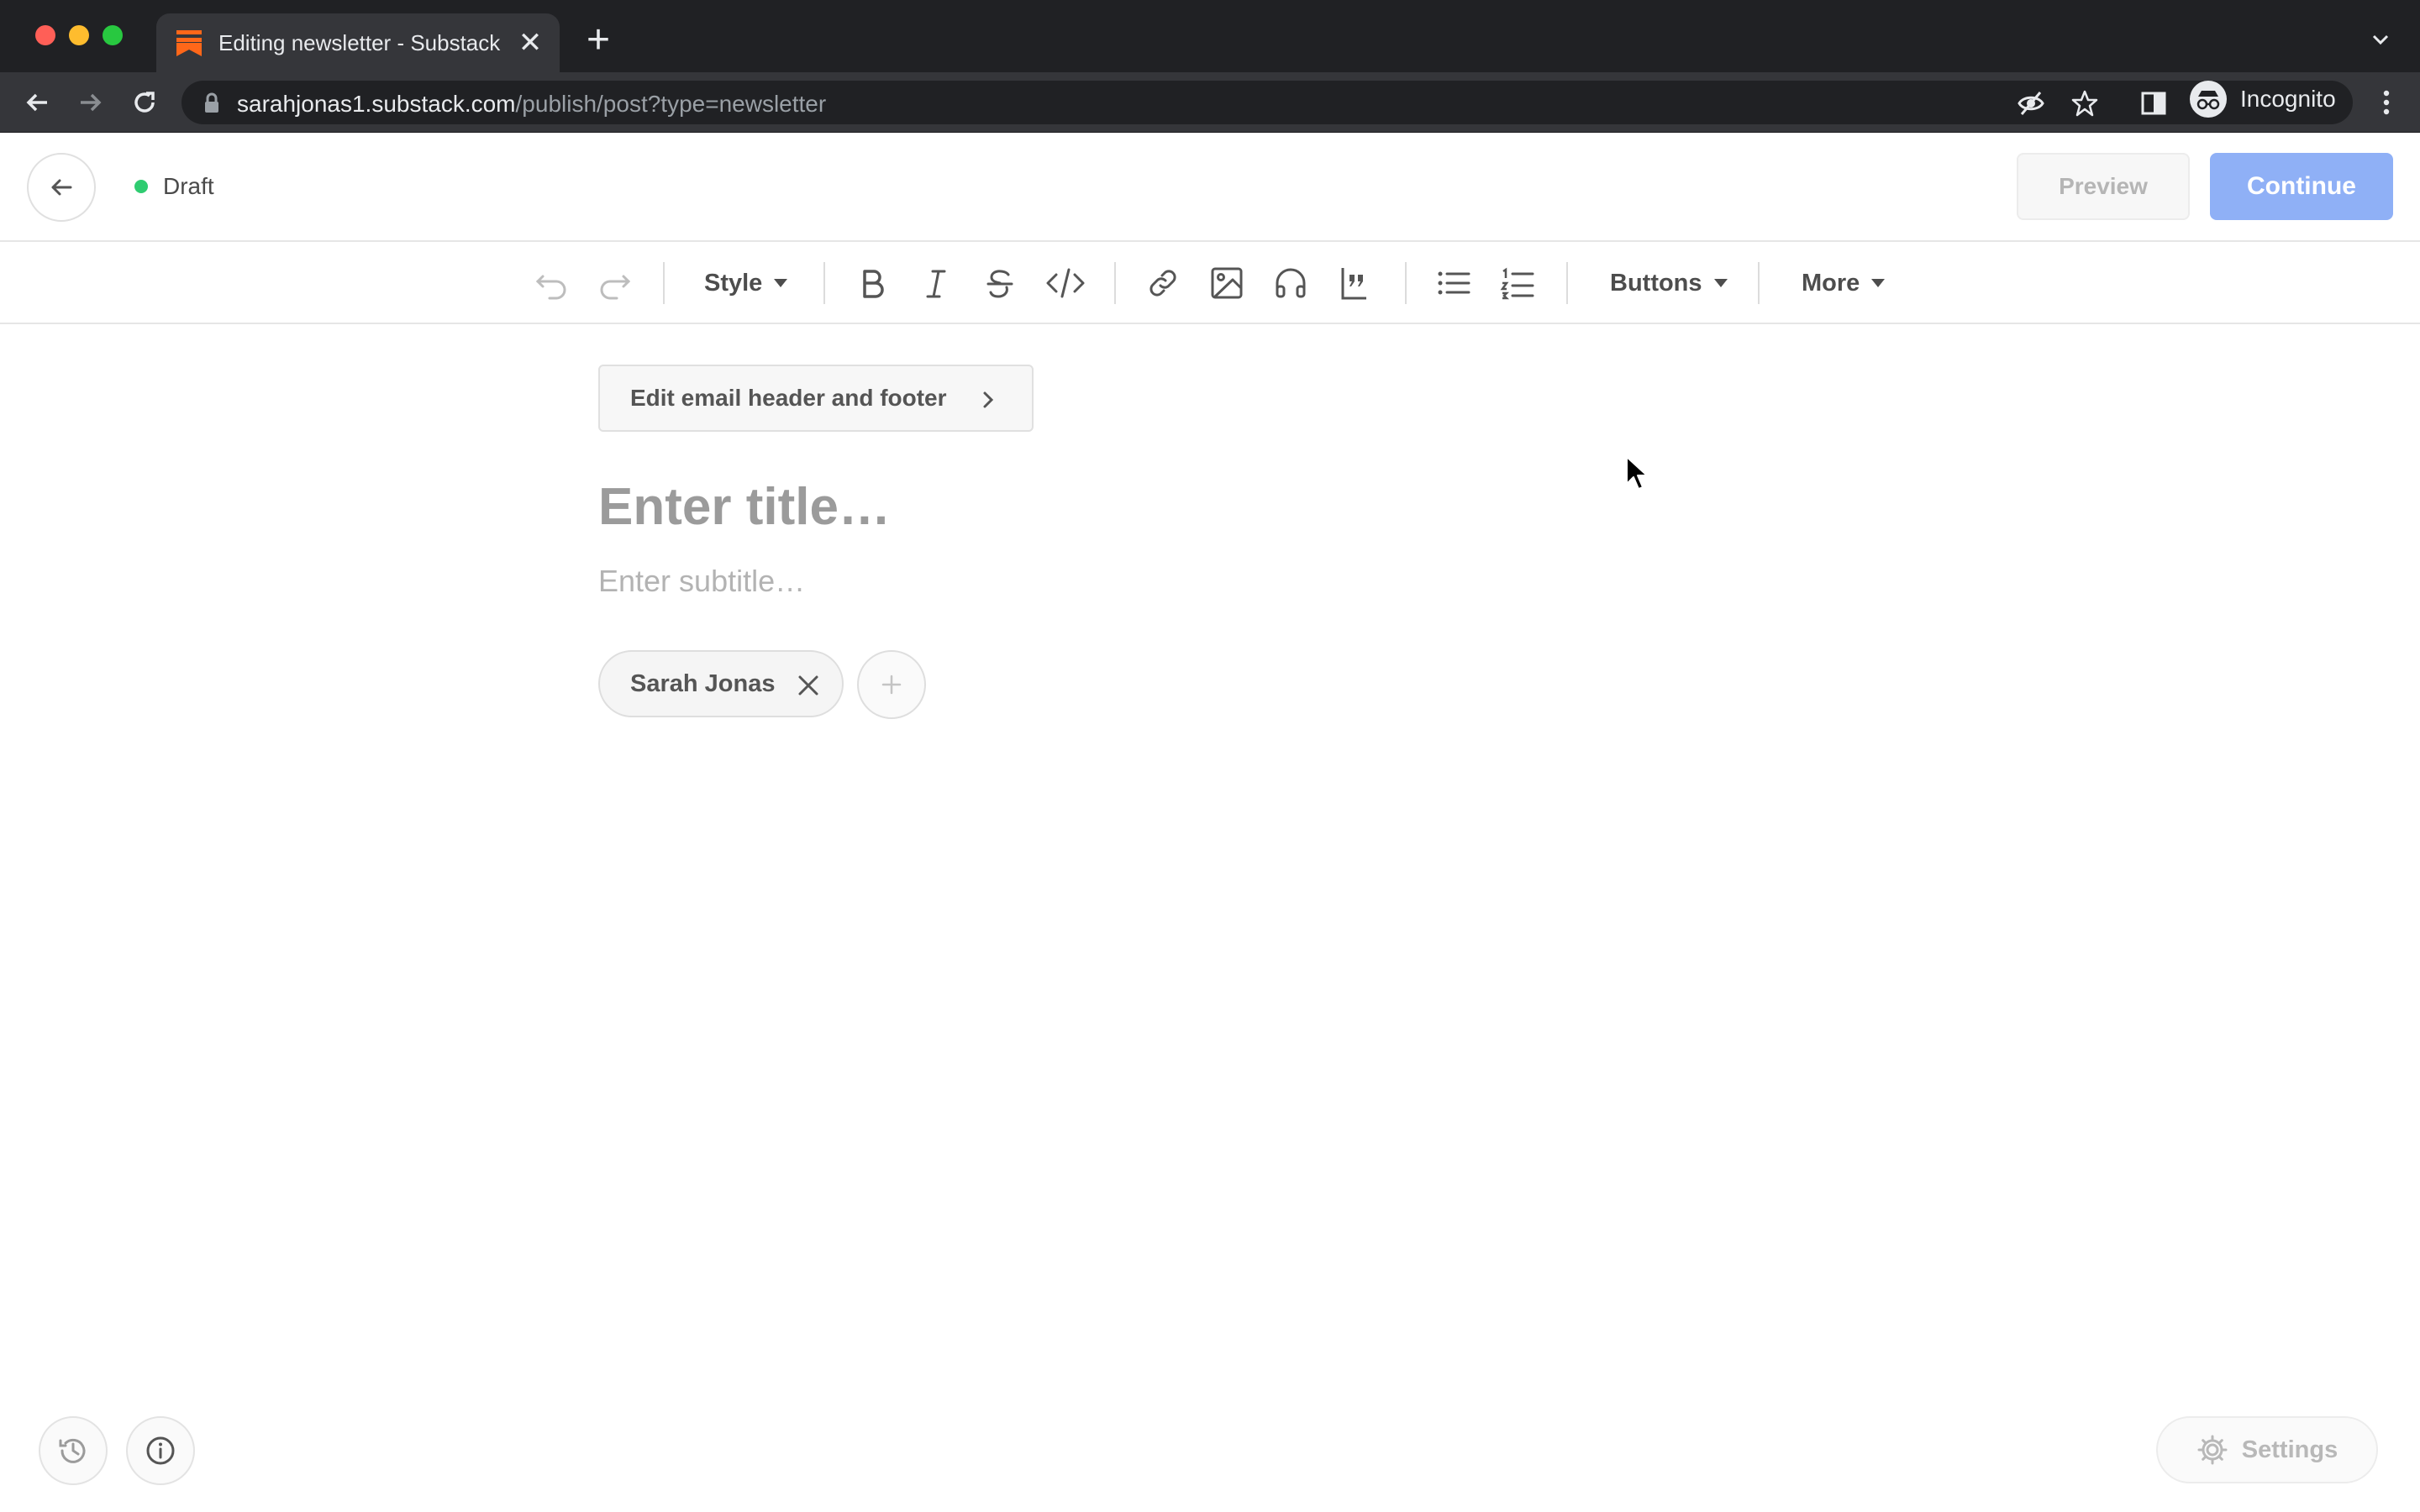 Image resolution: width=2420 pixels, height=1512 pixels. What do you see at coordinates (79, 35) in the screenshot?
I see `window-minimize-button` at bounding box center [79, 35].